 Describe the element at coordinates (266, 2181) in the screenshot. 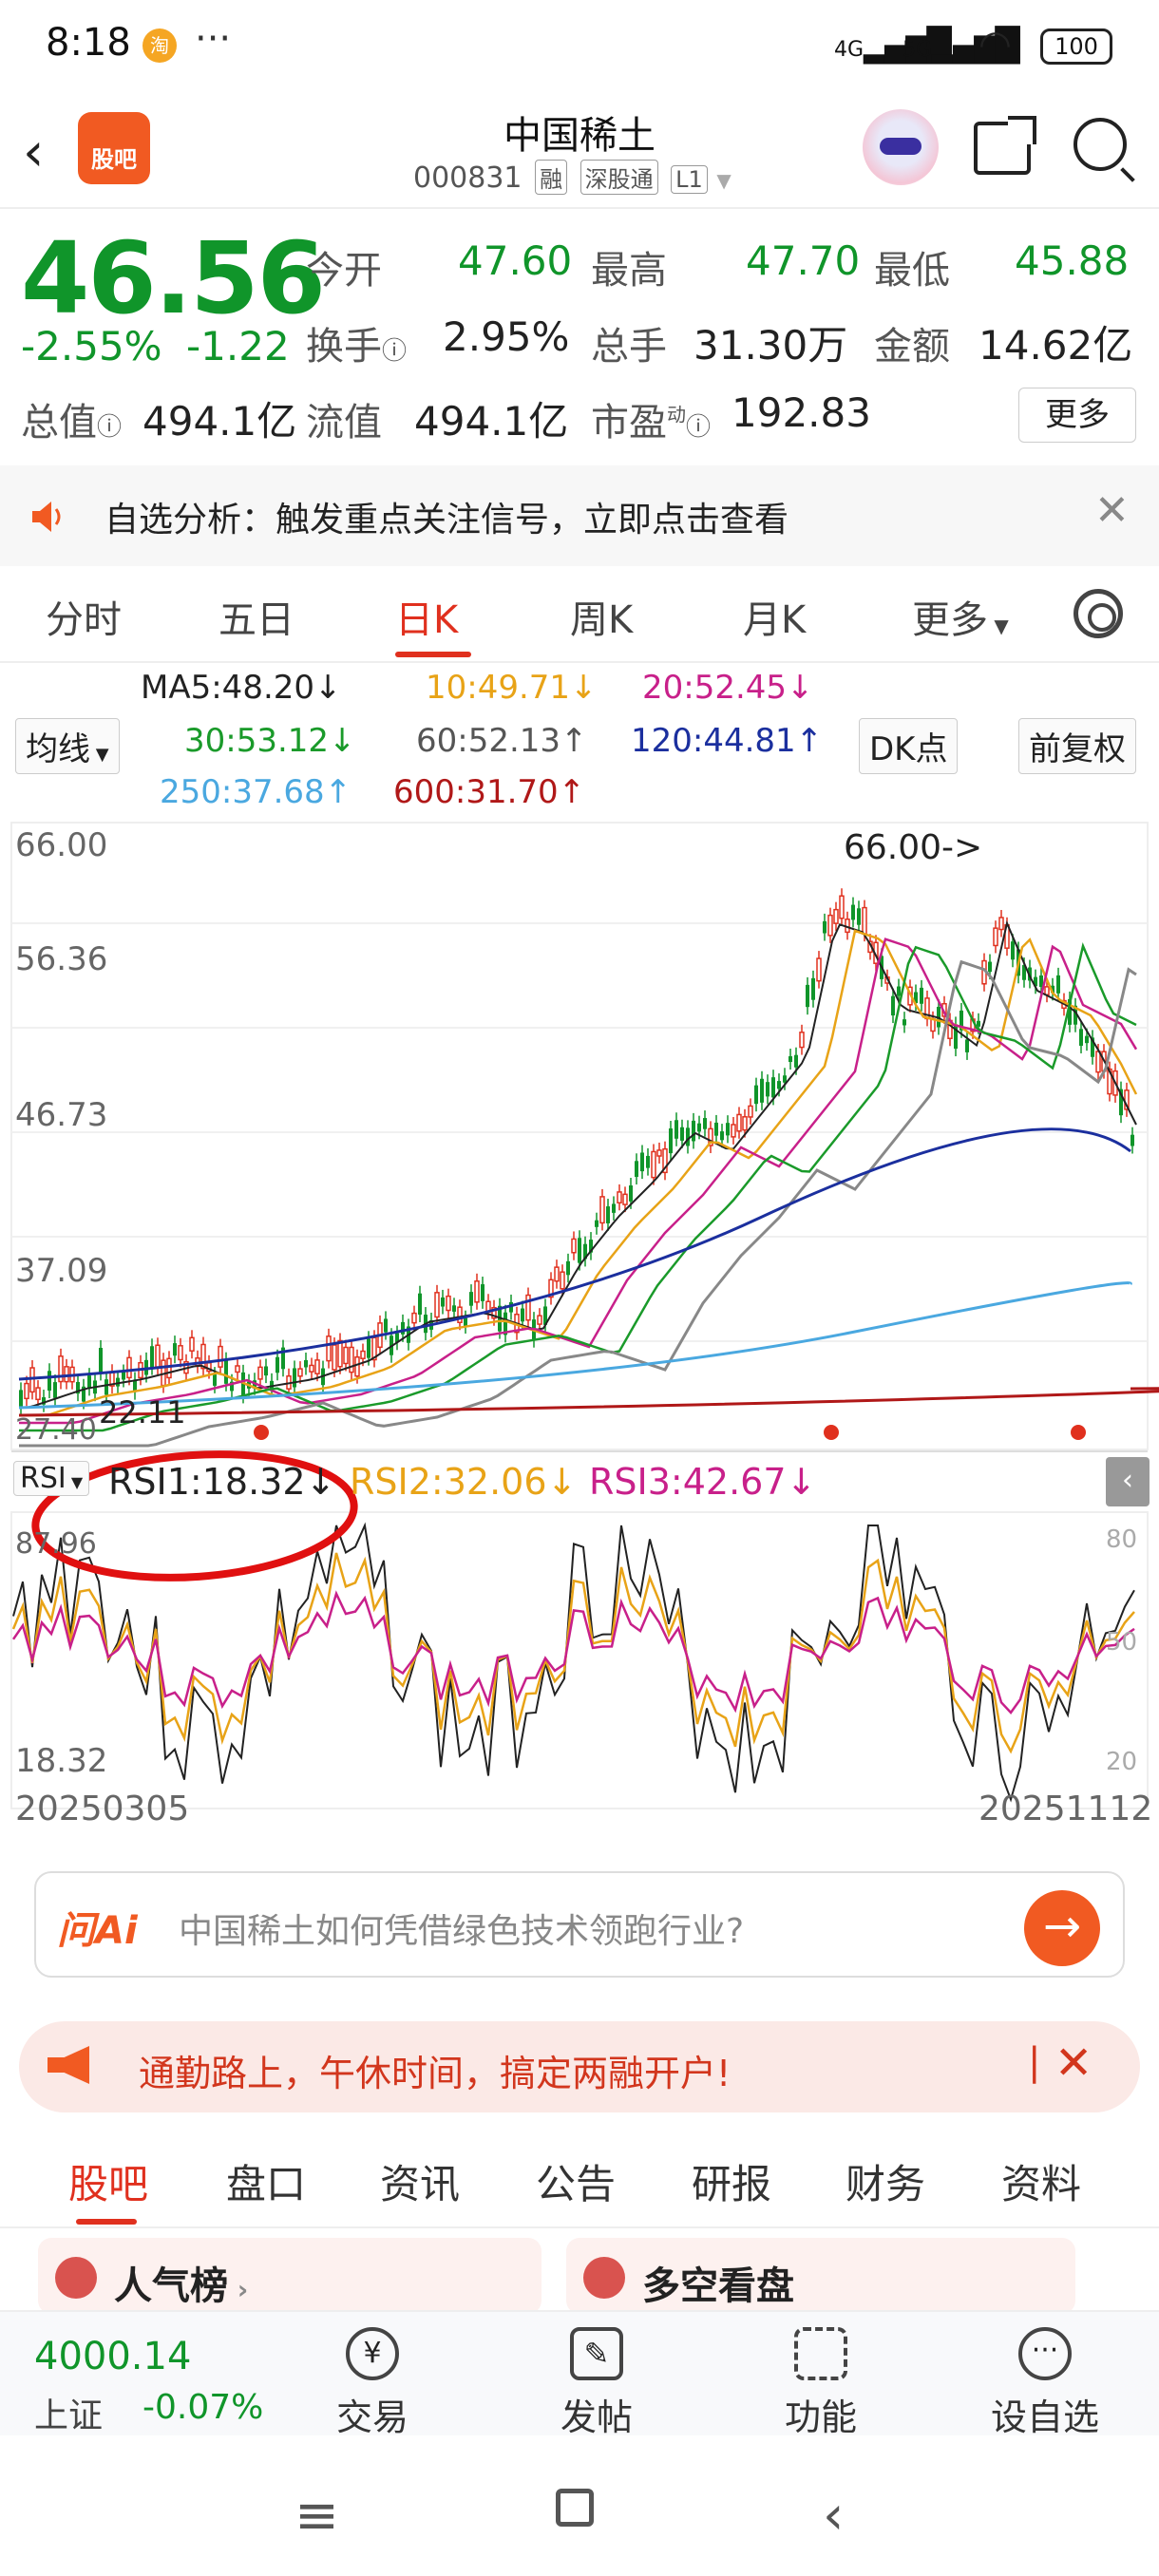

I see `tab-order-book: 盘口` at that location.